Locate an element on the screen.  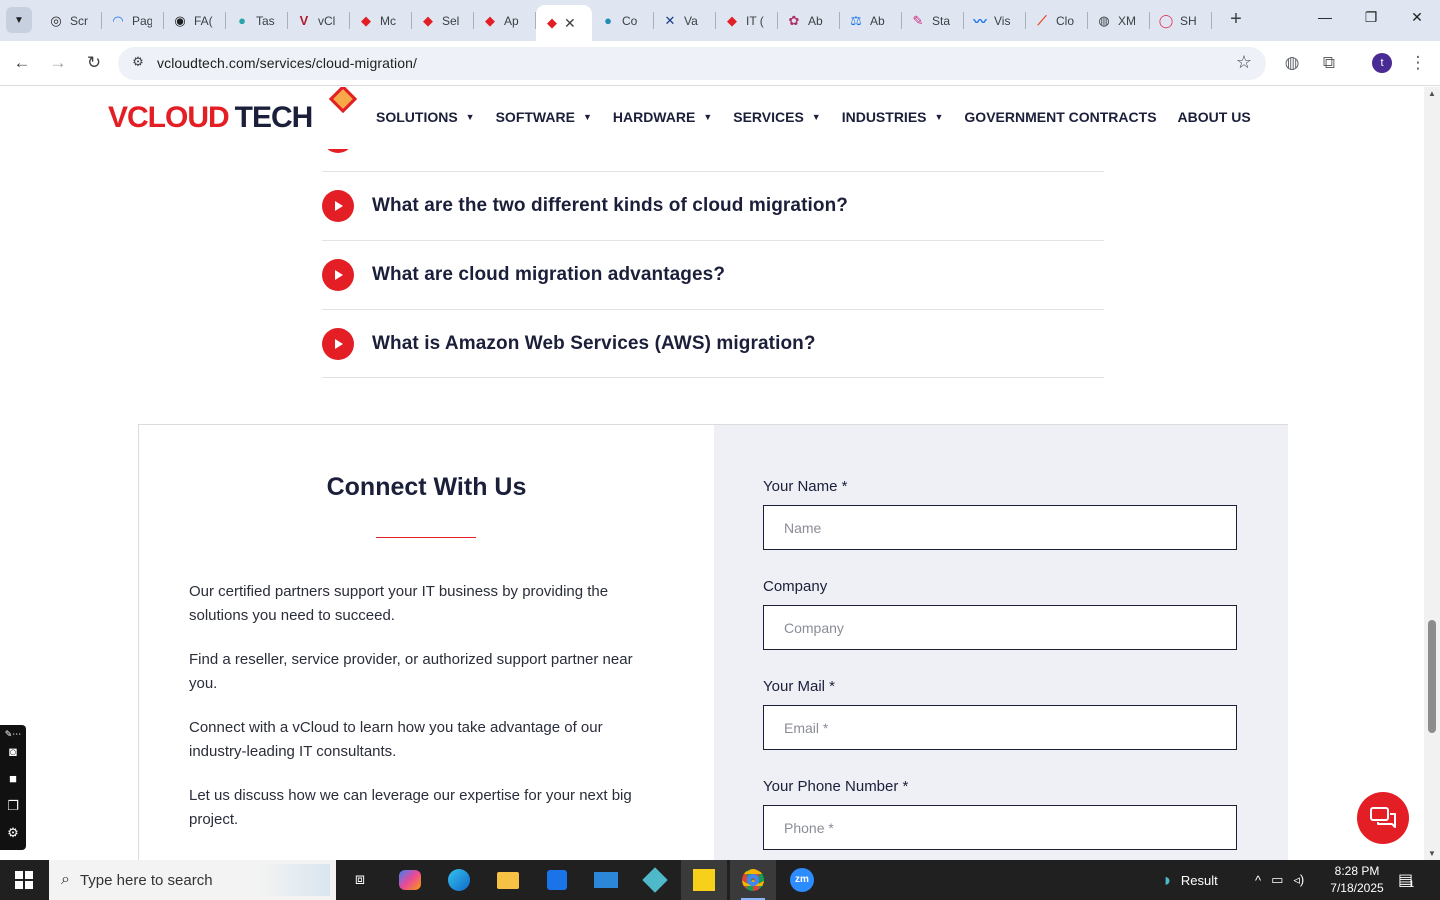
nav-item-industries: INDUSTRIES ▼ is located at coordinates (893, 117).